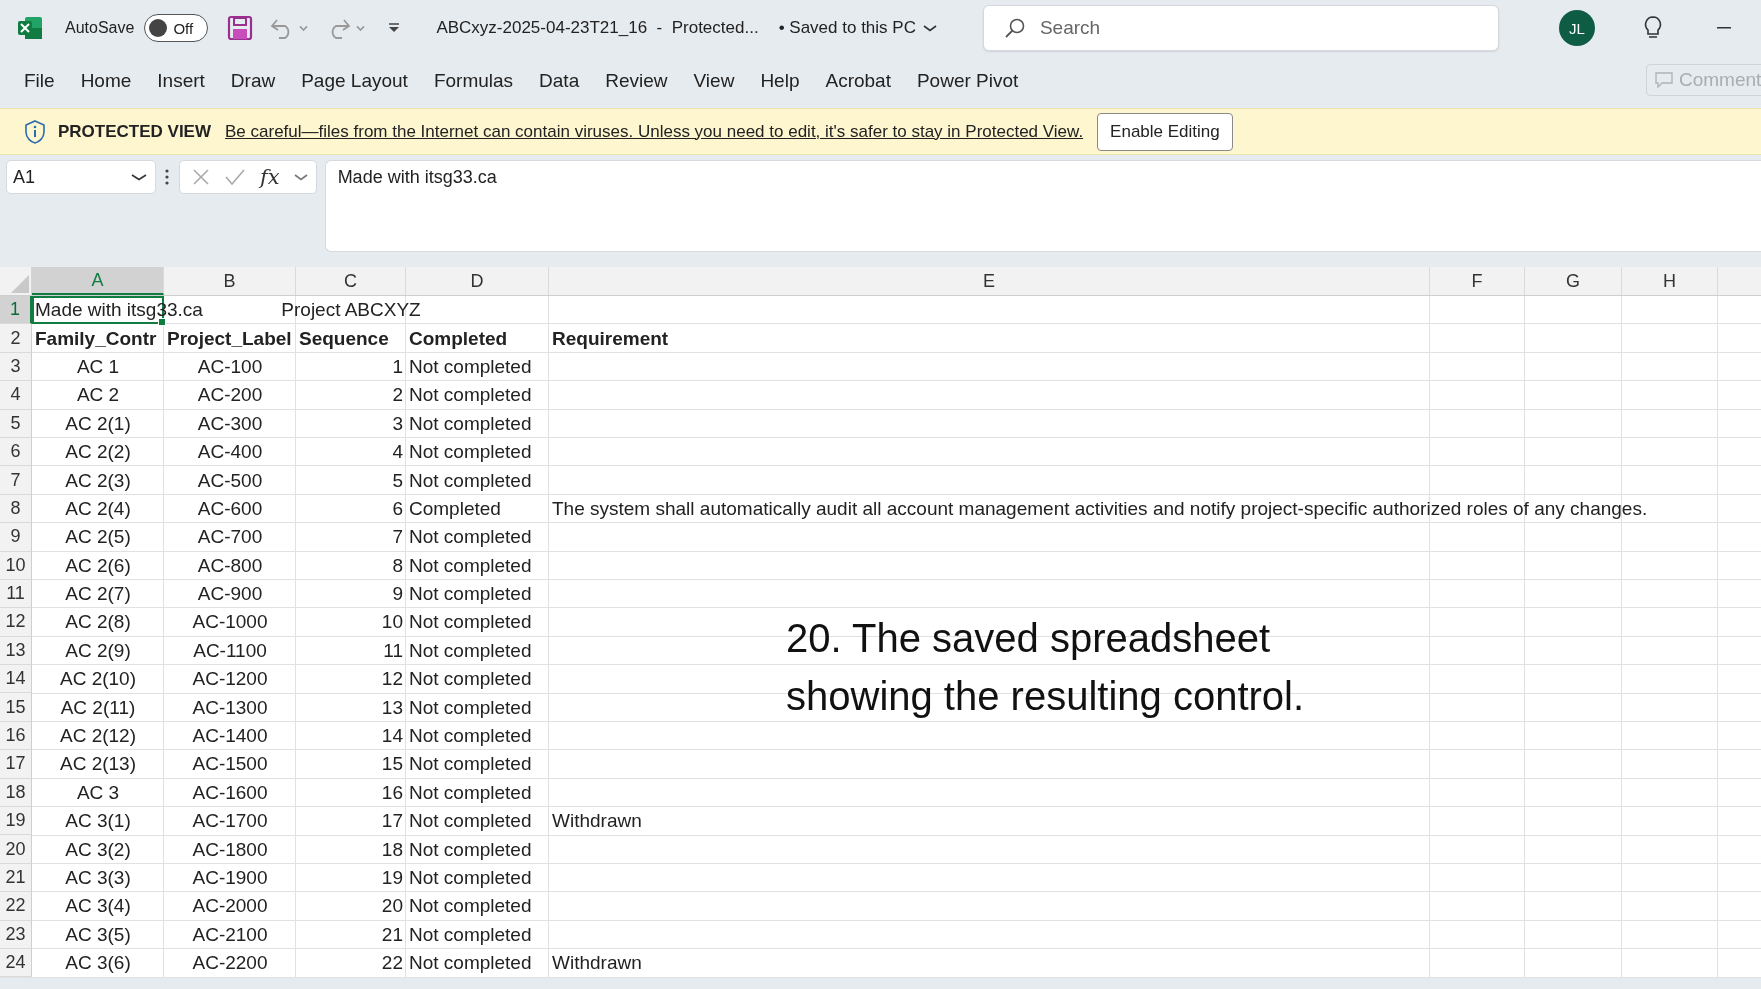  What do you see at coordinates (16, 367) in the screenshot?
I see `row-header: 3` at bounding box center [16, 367].